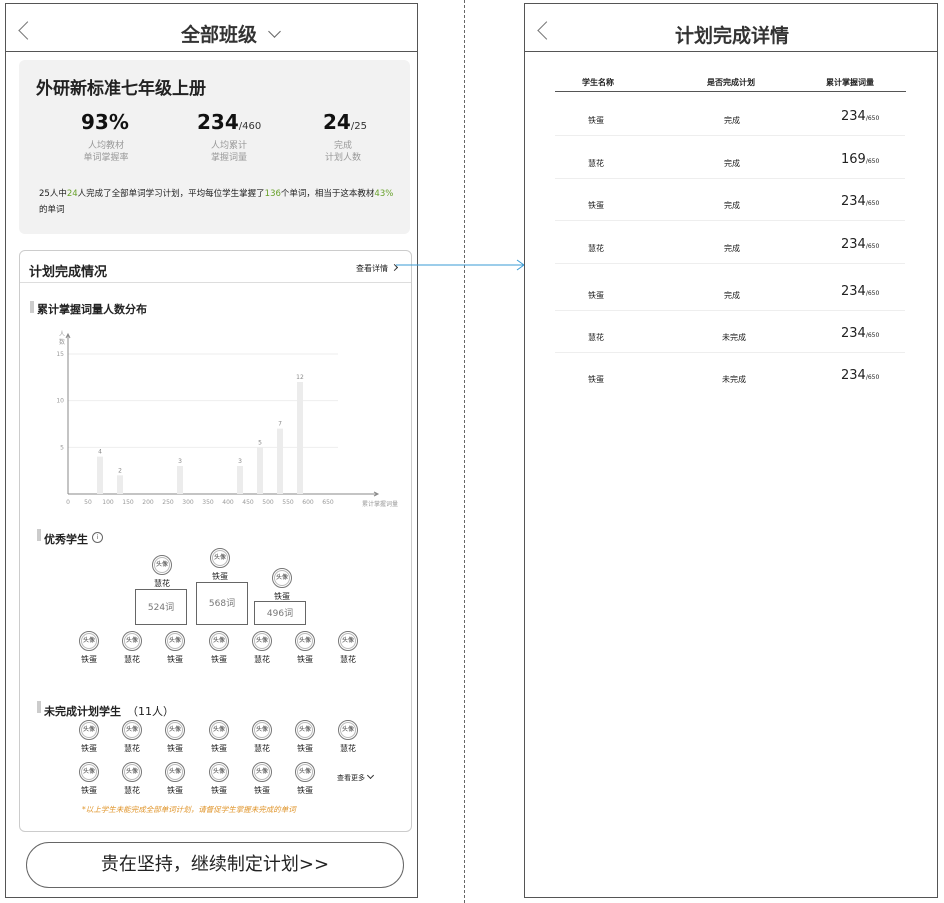 Image resolution: width=944 pixels, height=903 pixels. Describe the element at coordinates (189, 809) in the screenshot. I see `incomplete-note: *以上学生未能完成全部单词计划，请督促学生掌握未完成的单词` at that location.